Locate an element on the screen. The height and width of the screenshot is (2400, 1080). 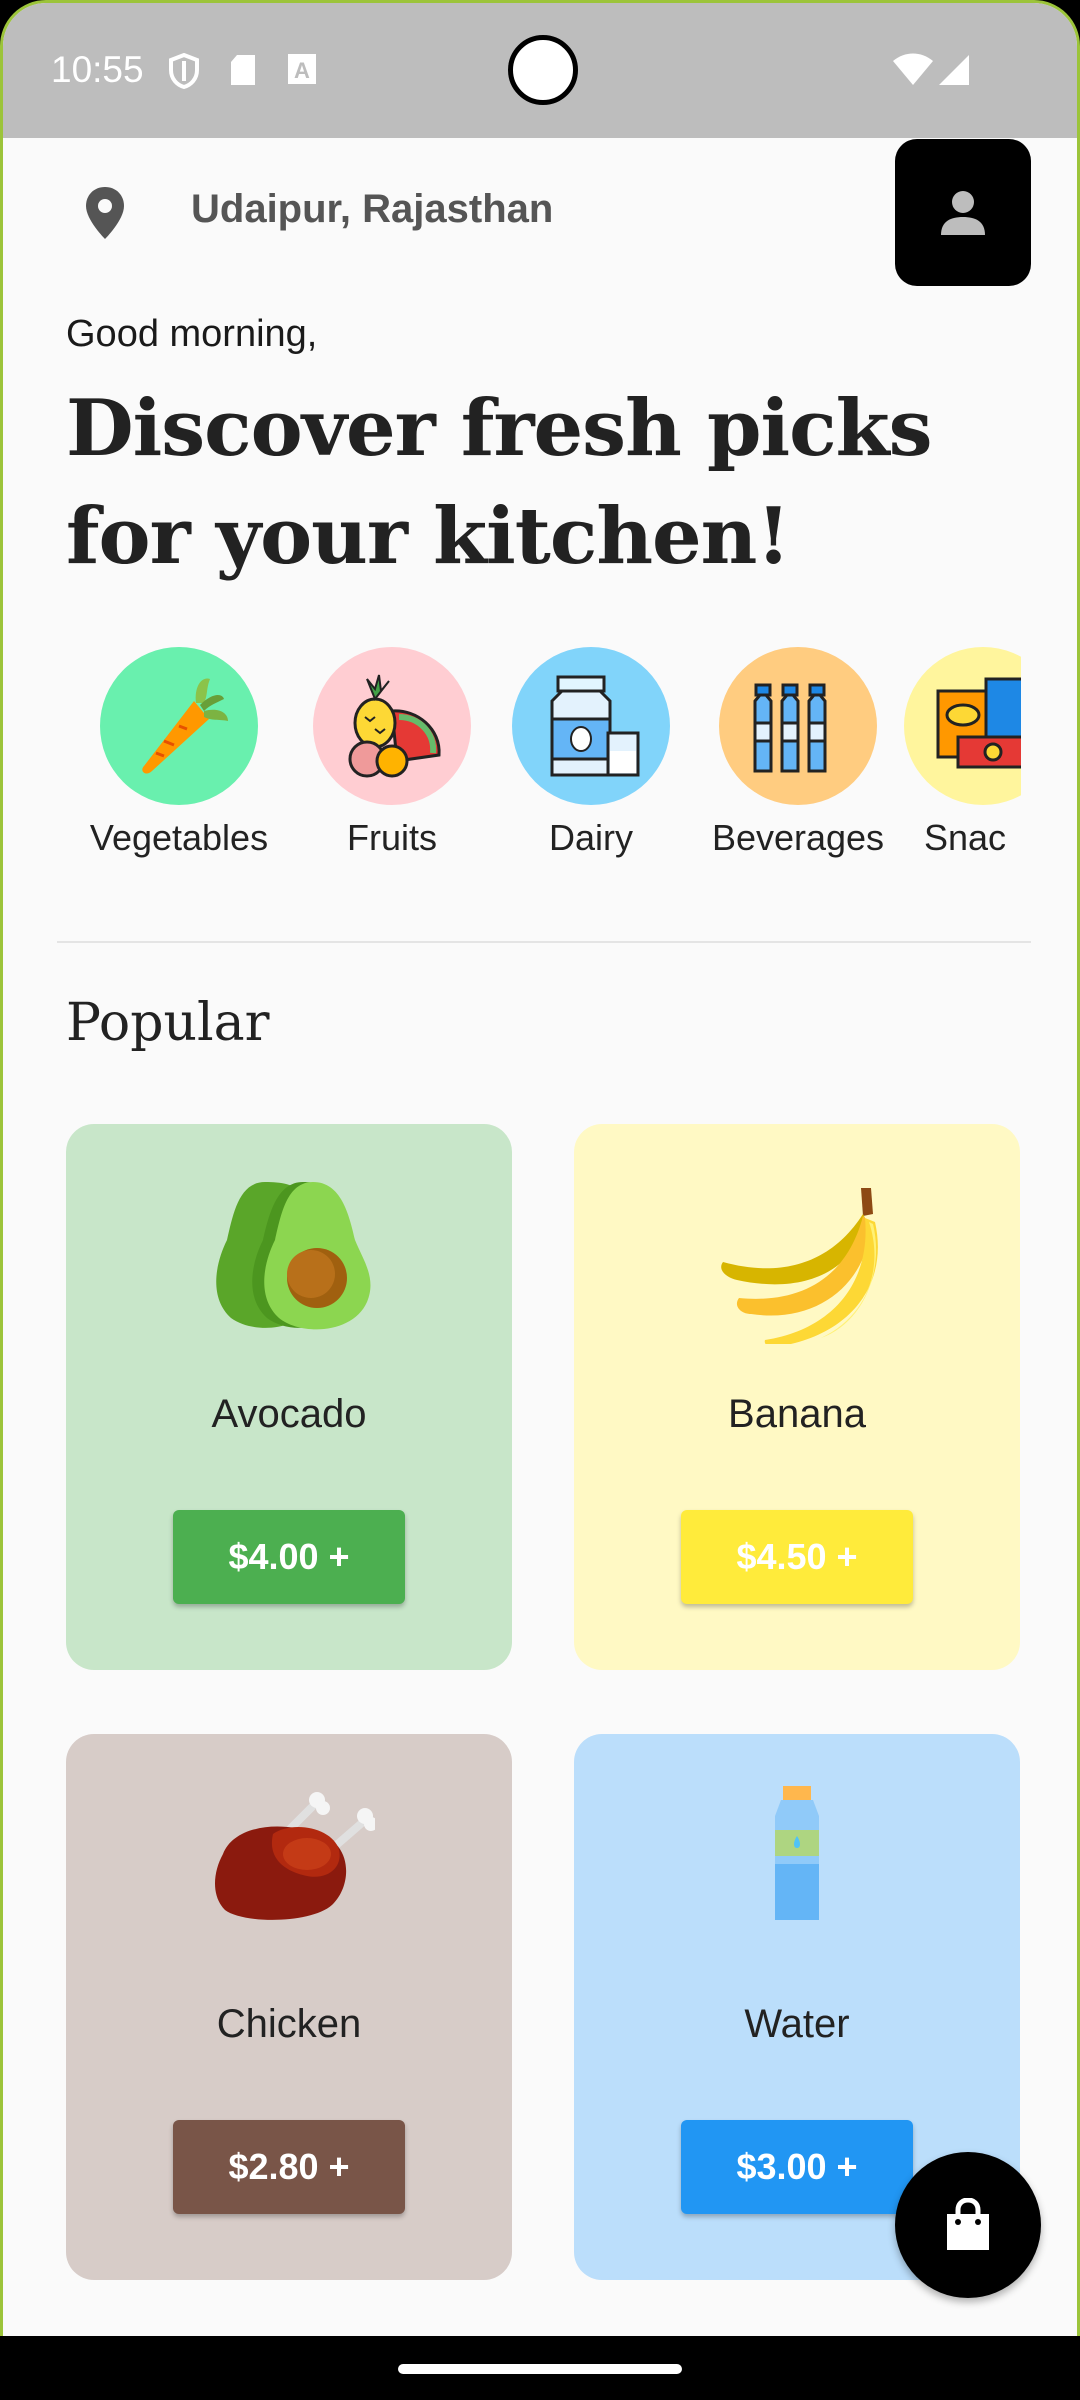
category-label: Dairy is located at coordinates (590, 837).